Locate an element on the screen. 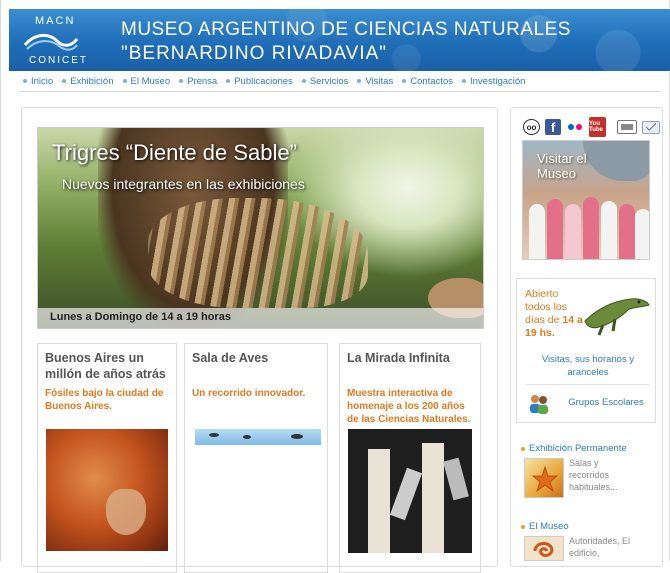  section-link-exhibicion: Exhibición Permanente is located at coordinates (574, 448).